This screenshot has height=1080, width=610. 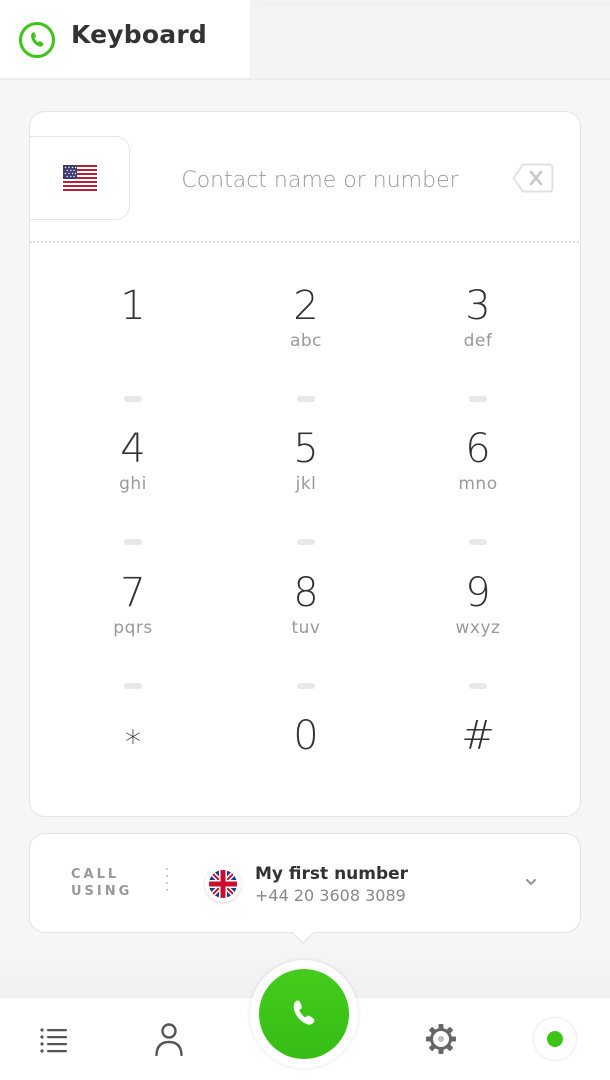 I want to click on key-digit: #, so click(x=478, y=736).